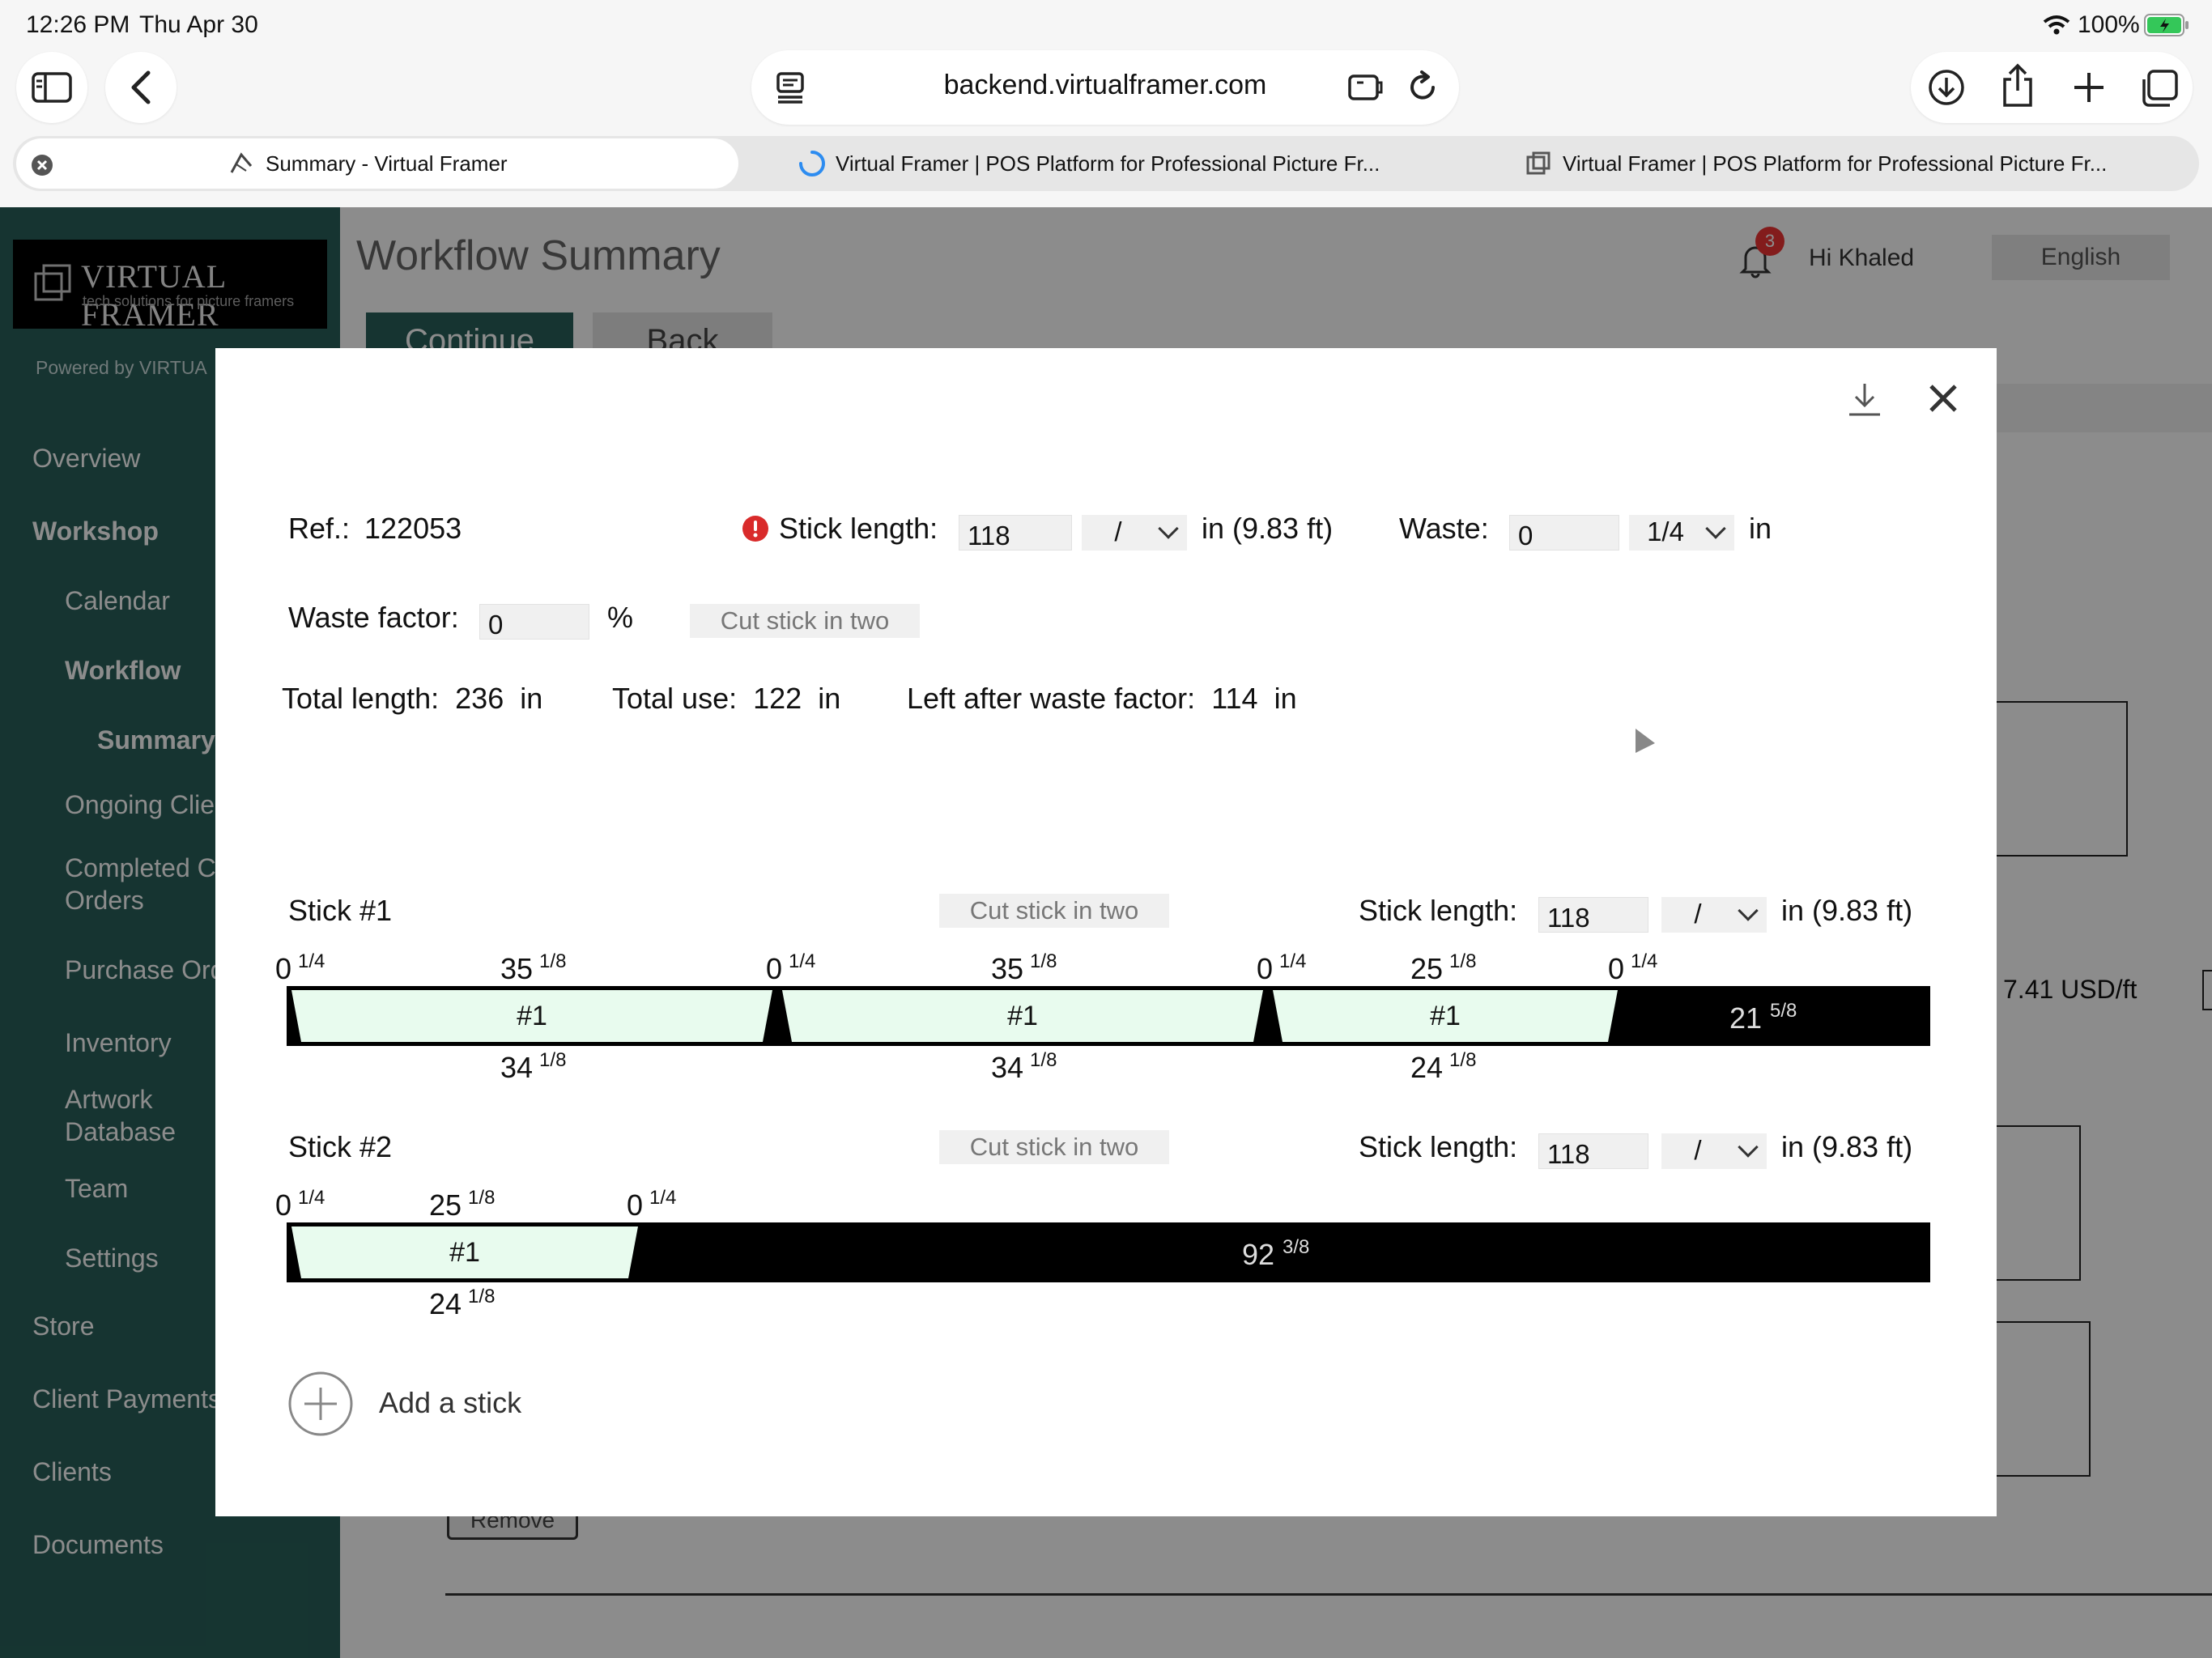 This screenshot has width=2212, height=1658. I want to click on stick-1-title: Stick #1, so click(341, 910).